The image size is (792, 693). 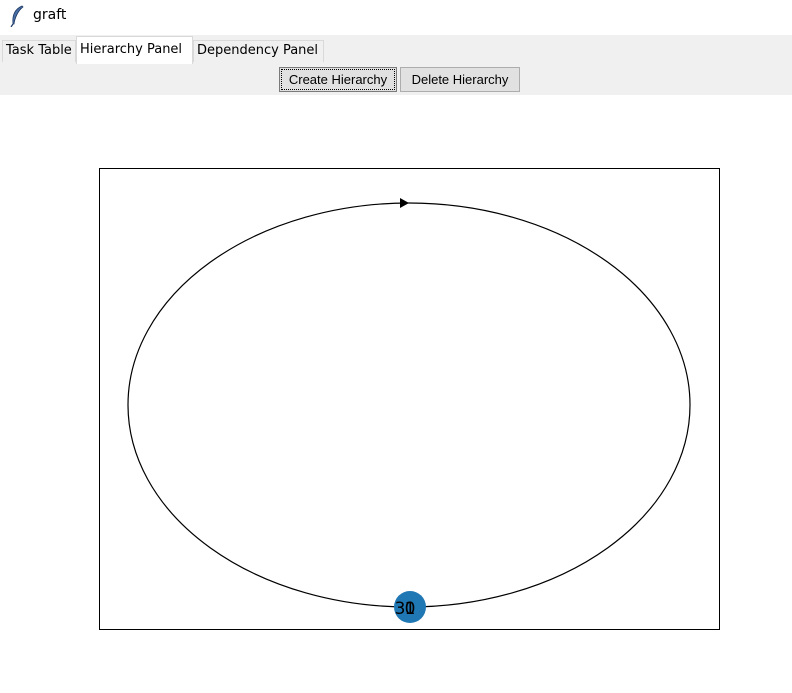 What do you see at coordinates (396, 16) in the screenshot?
I see `title-bar: graft` at bounding box center [396, 16].